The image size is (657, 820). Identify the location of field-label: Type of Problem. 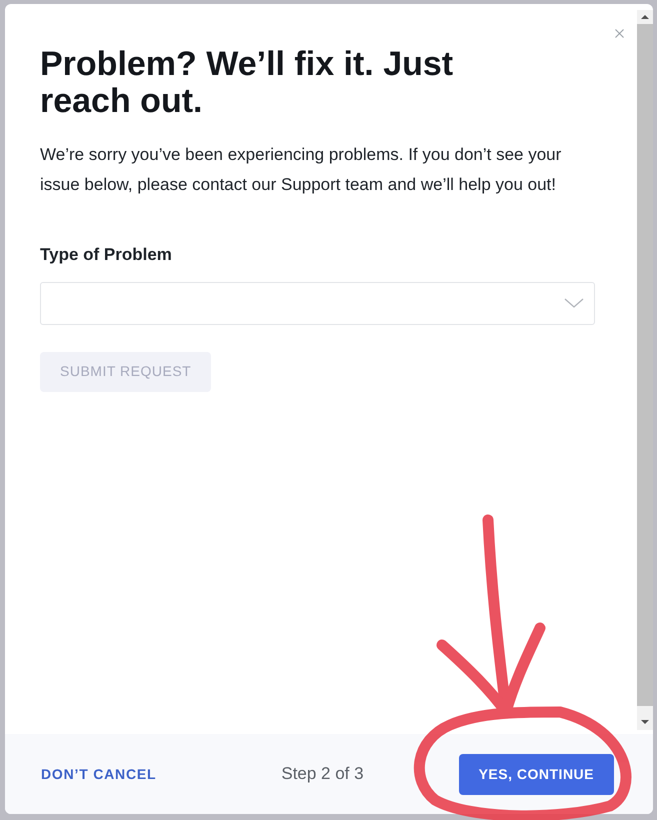
(106, 255).